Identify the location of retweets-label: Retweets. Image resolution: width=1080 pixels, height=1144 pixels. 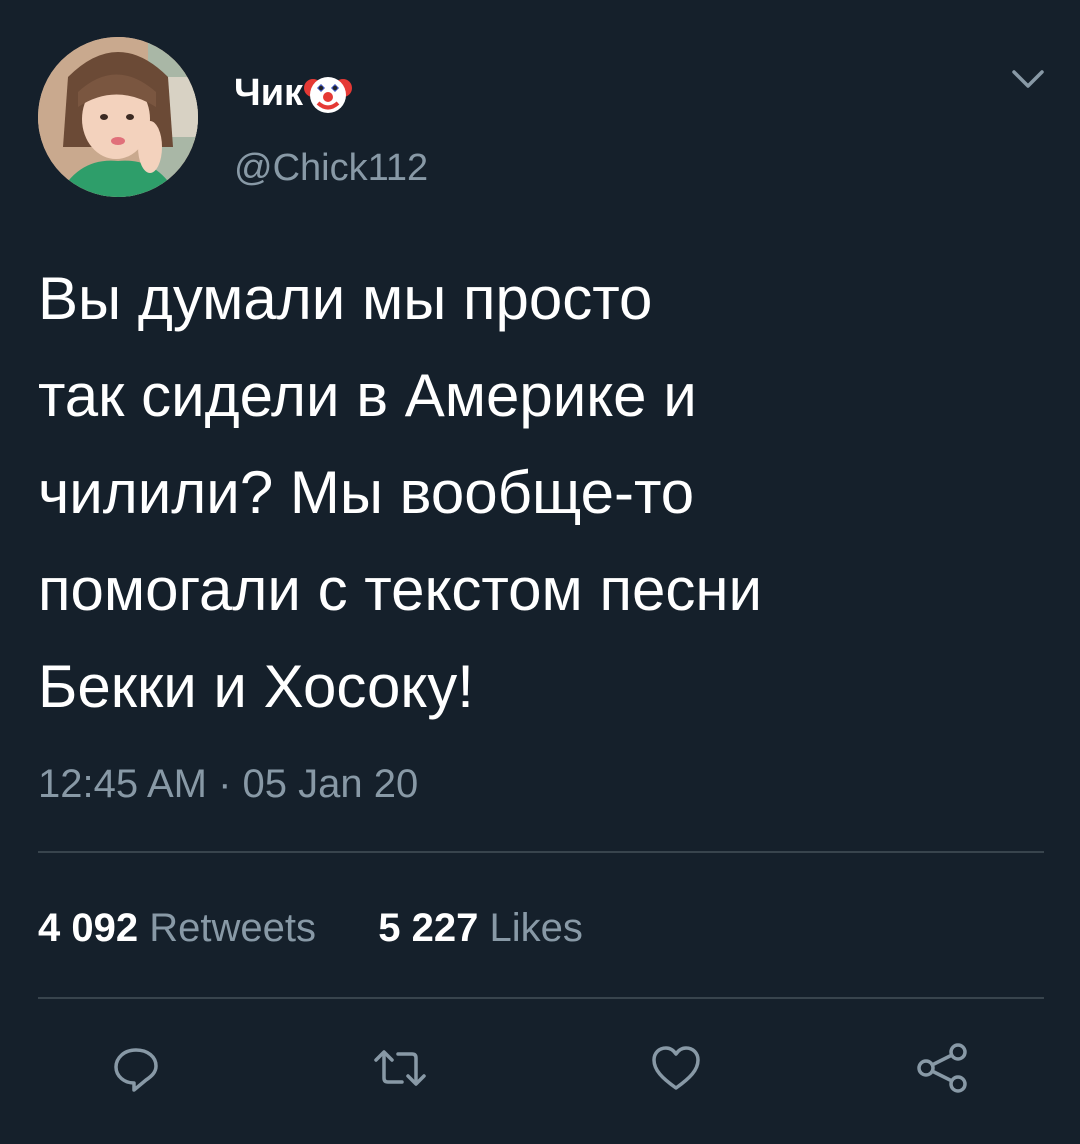
(232, 928).